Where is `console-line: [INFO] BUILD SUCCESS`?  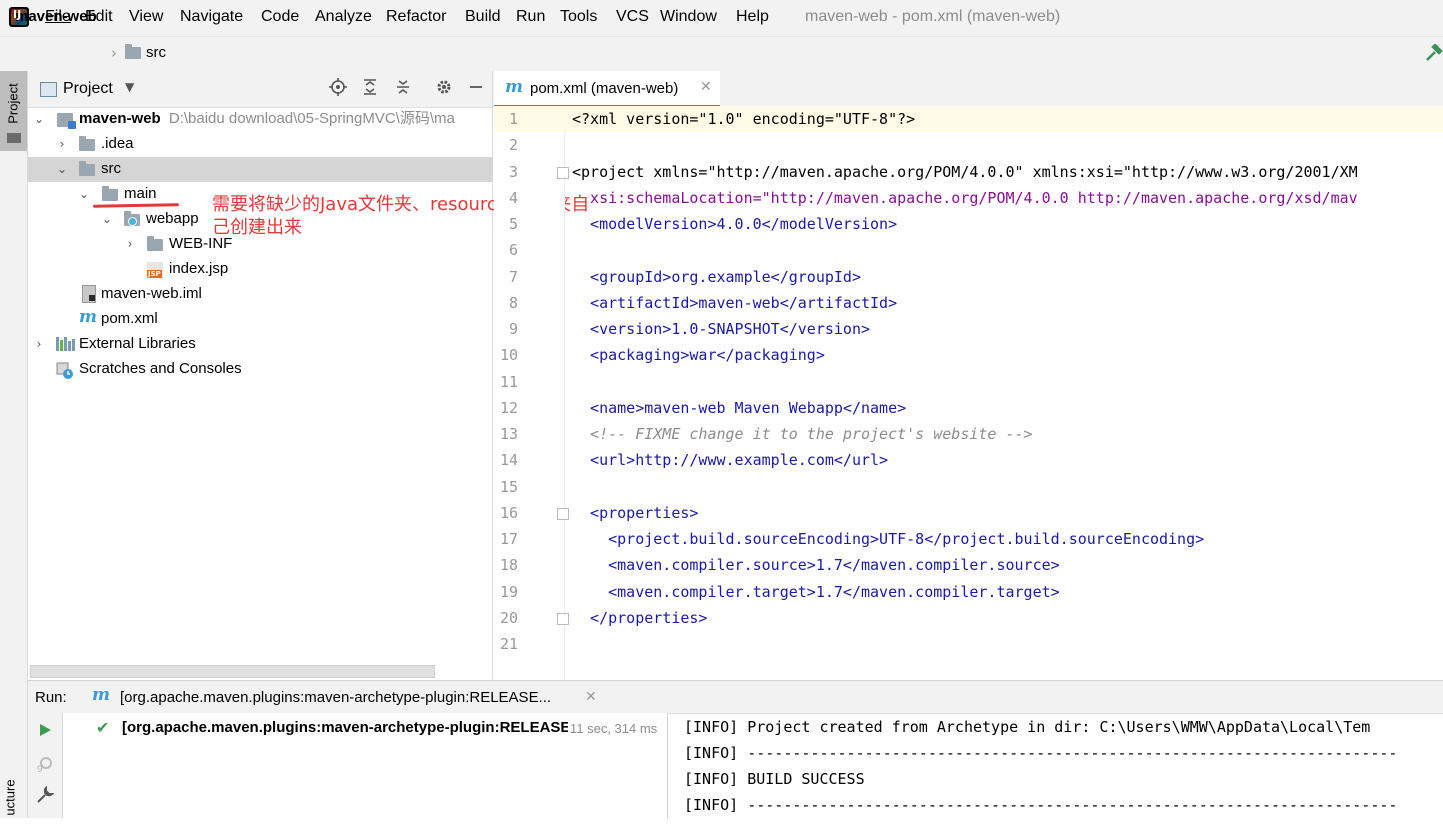 console-line: [INFO] BUILD SUCCESS is located at coordinates (774, 779).